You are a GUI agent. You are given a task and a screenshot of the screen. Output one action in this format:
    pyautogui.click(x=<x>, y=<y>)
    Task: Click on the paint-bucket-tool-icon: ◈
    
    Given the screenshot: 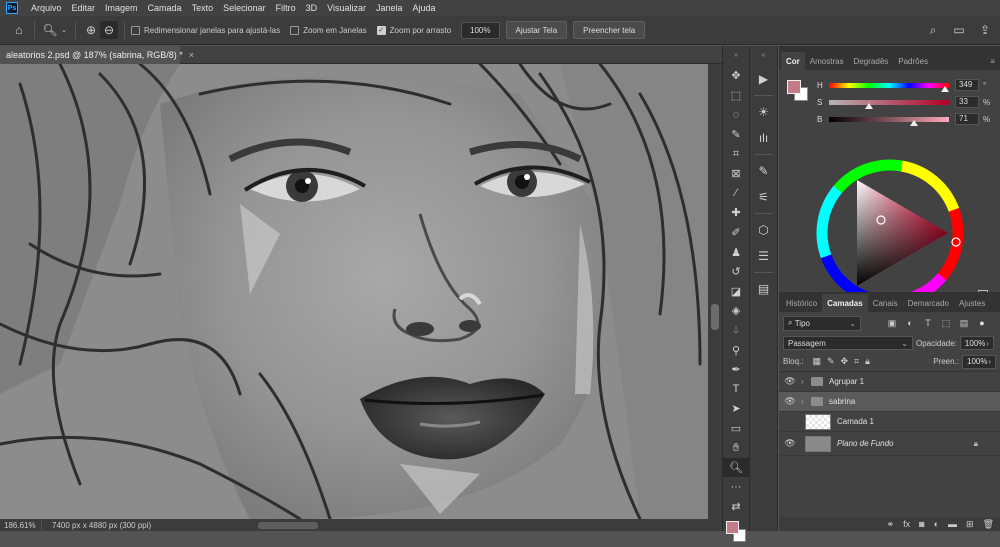 What is the action you would take?
    pyautogui.click(x=736, y=311)
    